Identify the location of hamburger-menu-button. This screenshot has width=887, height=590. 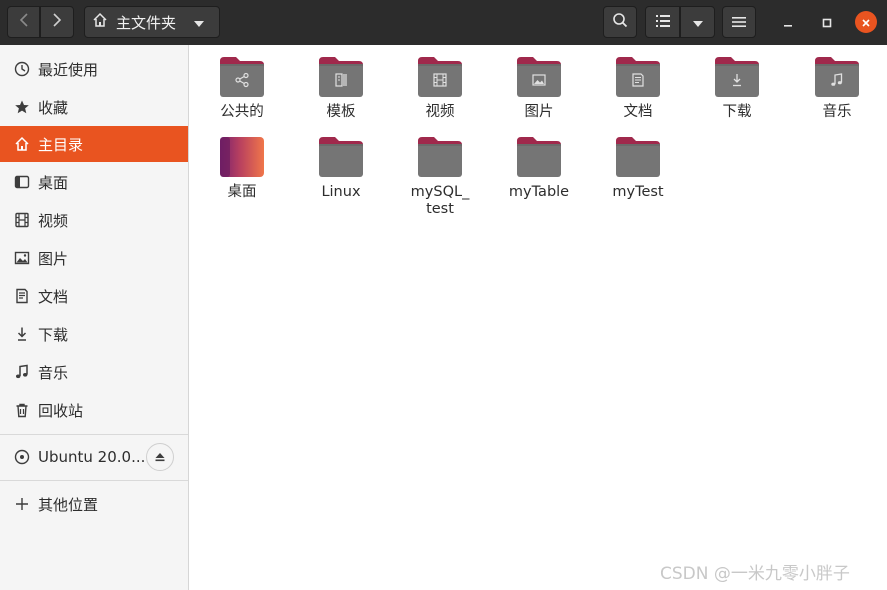
(739, 22).